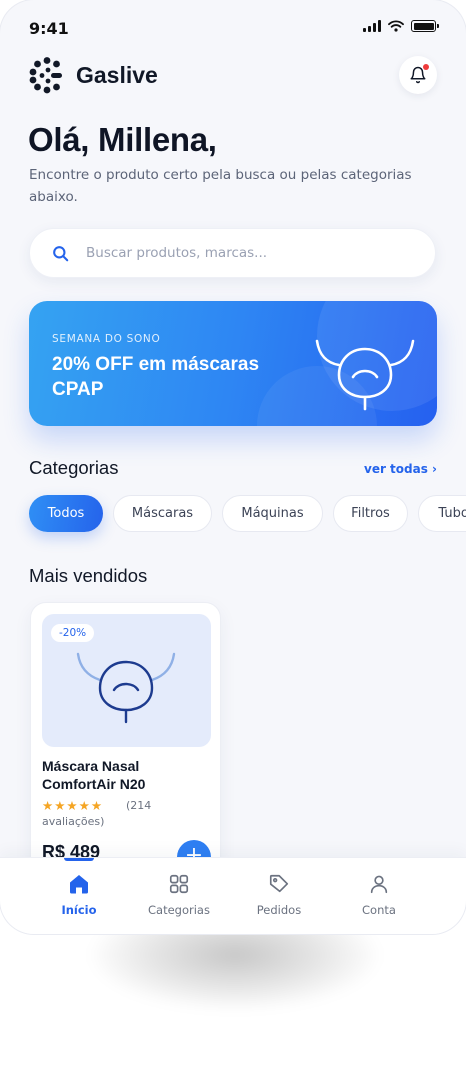  What do you see at coordinates (442, 513) in the screenshot?
I see `chip-tubos: Tubos` at bounding box center [442, 513].